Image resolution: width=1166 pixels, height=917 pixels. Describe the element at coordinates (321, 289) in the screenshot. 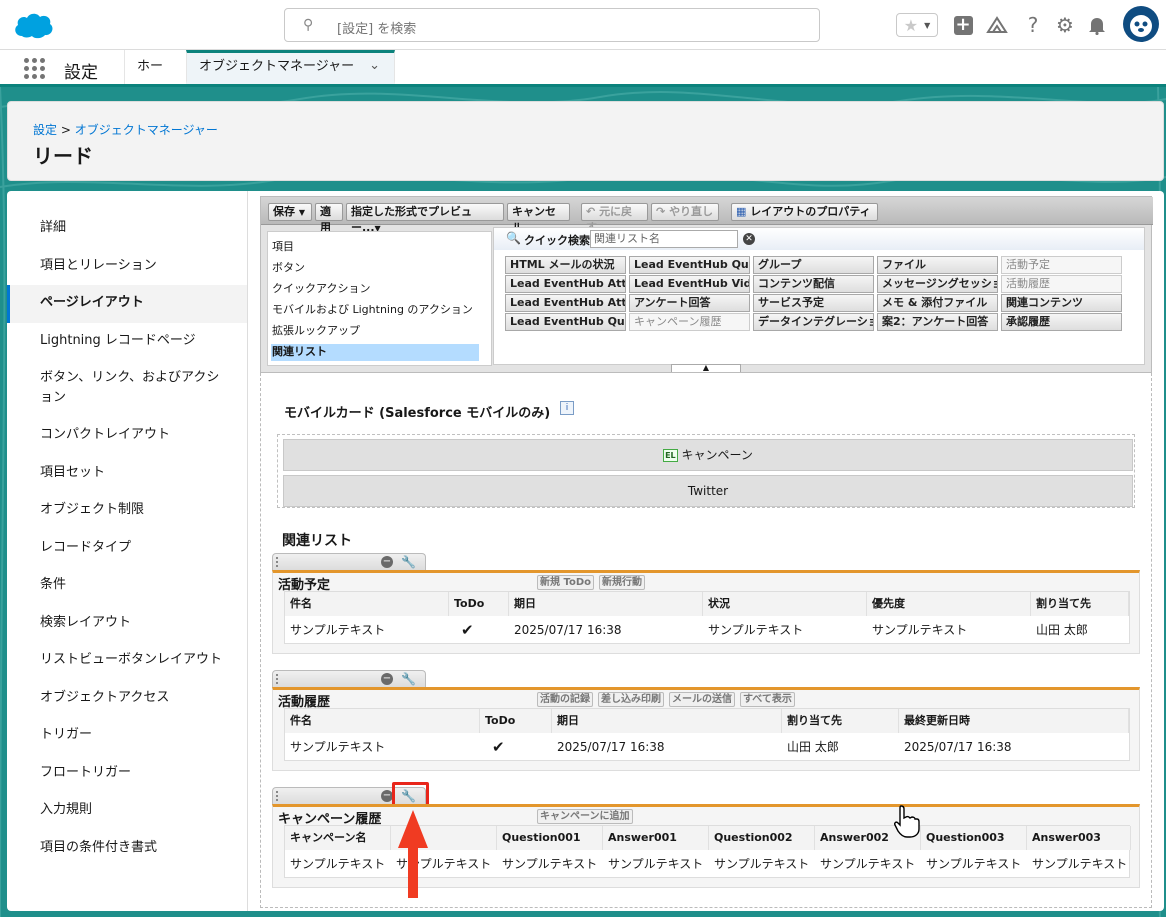

I see `palette-category-quick-actions: クイックアクション` at that location.